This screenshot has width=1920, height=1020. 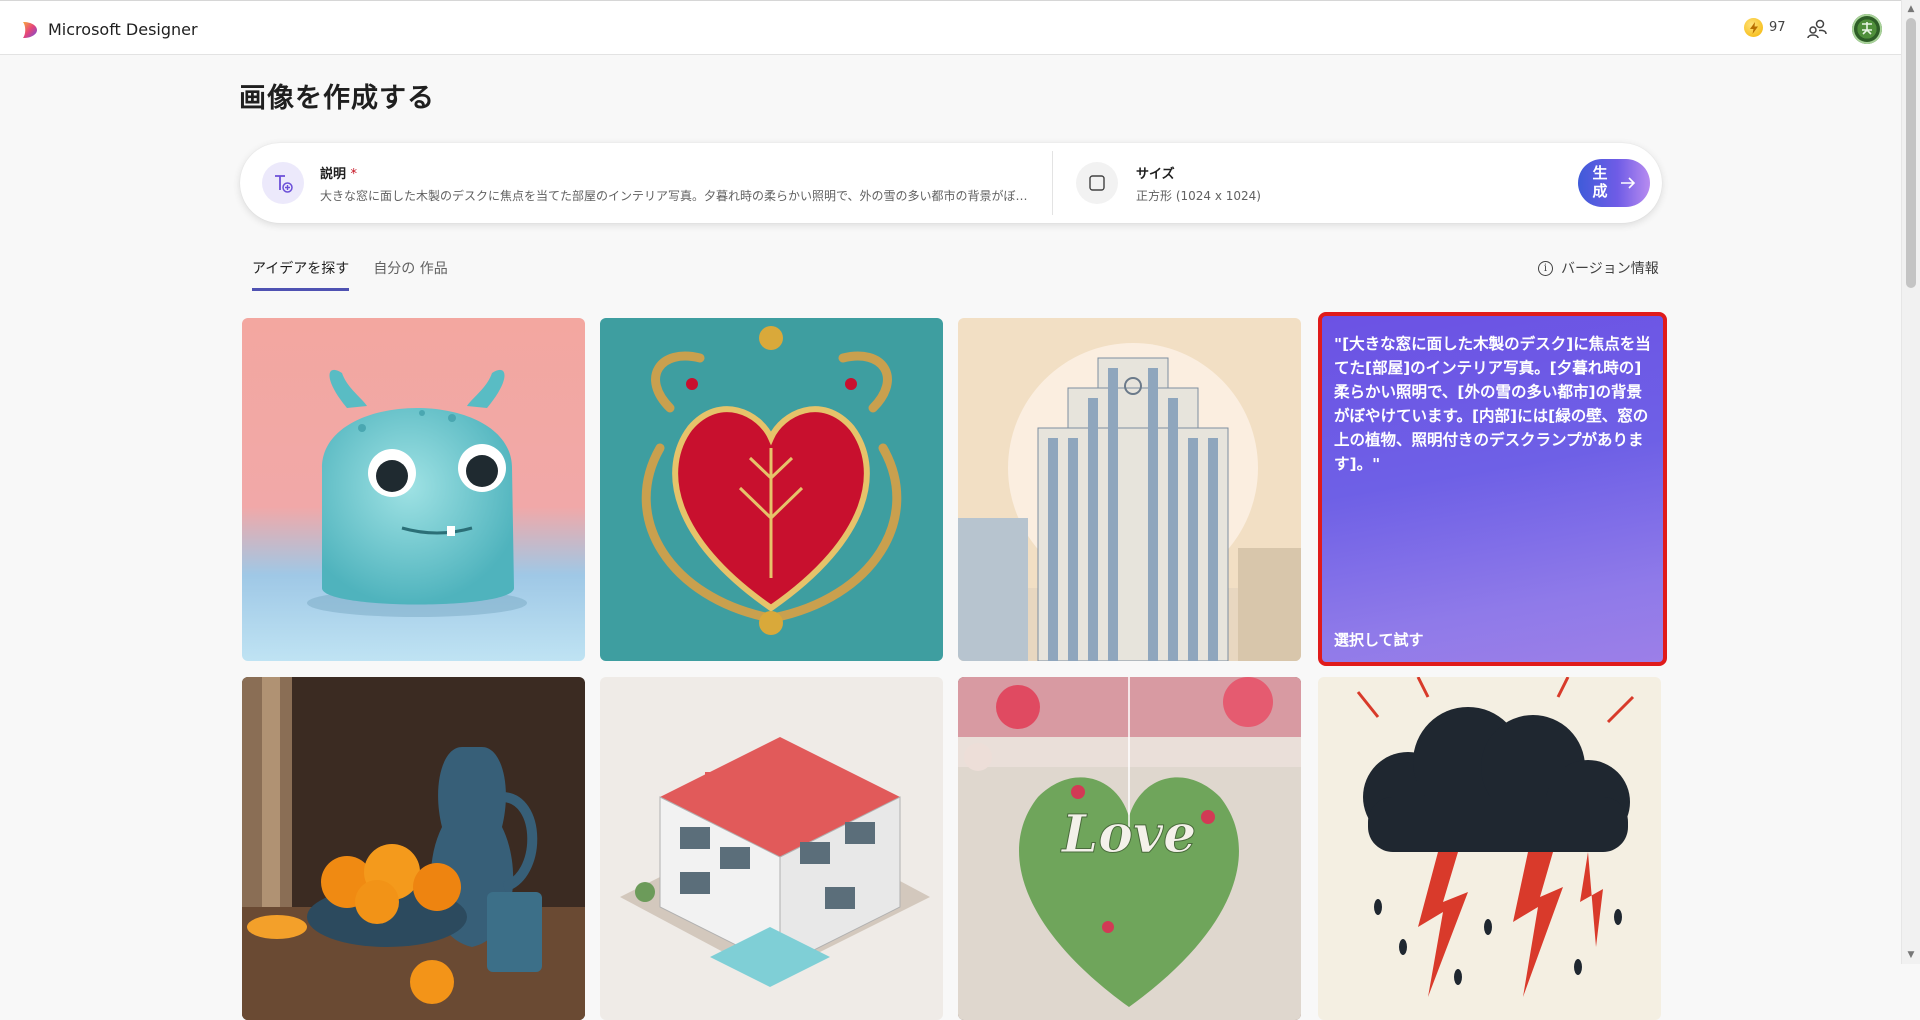 I want to click on avatar-glyph-icon, so click(x=1867, y=28).